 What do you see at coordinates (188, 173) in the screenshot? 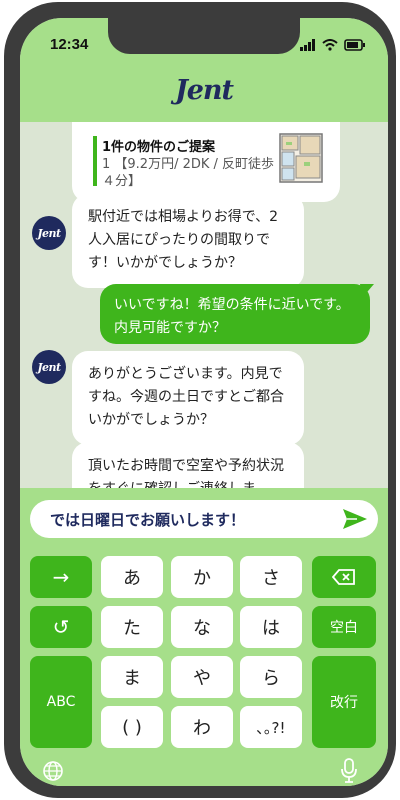
I see `property-card-detail: 1 【9.2万円/ 2DK / 反町徒歩４分】` at bounding box center [188, 173].